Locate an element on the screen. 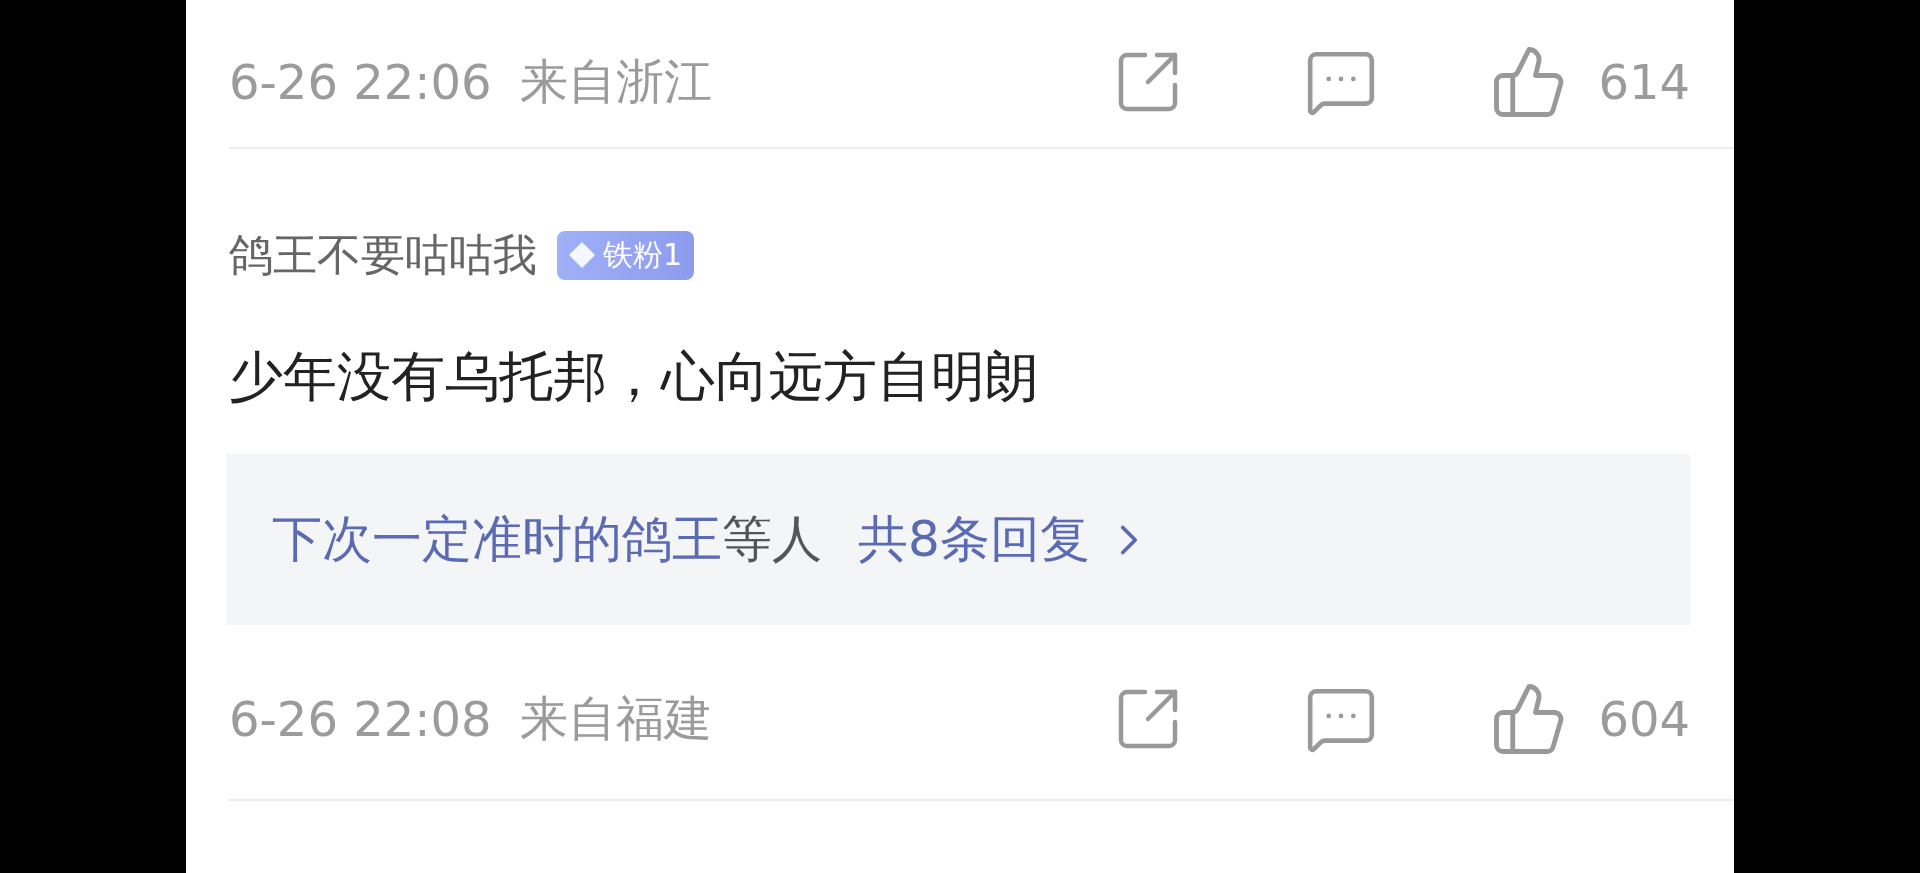  comment-text: 少年没有乌托邦，心向远方自明朗 is located at coordinates (634, 377).